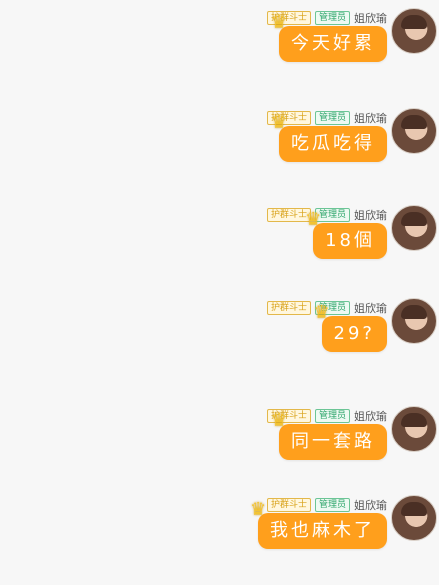  I want to click on message-bubble: 吃瓜吃得, so click(333, 144).